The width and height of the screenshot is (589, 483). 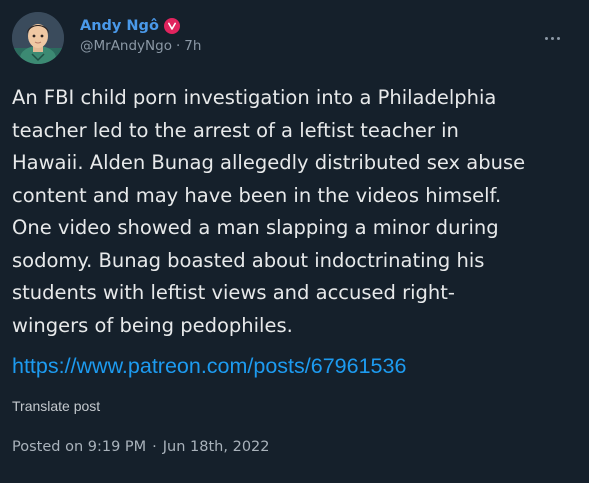 I want to click on more-options-icon, so click(x=552, y=38).